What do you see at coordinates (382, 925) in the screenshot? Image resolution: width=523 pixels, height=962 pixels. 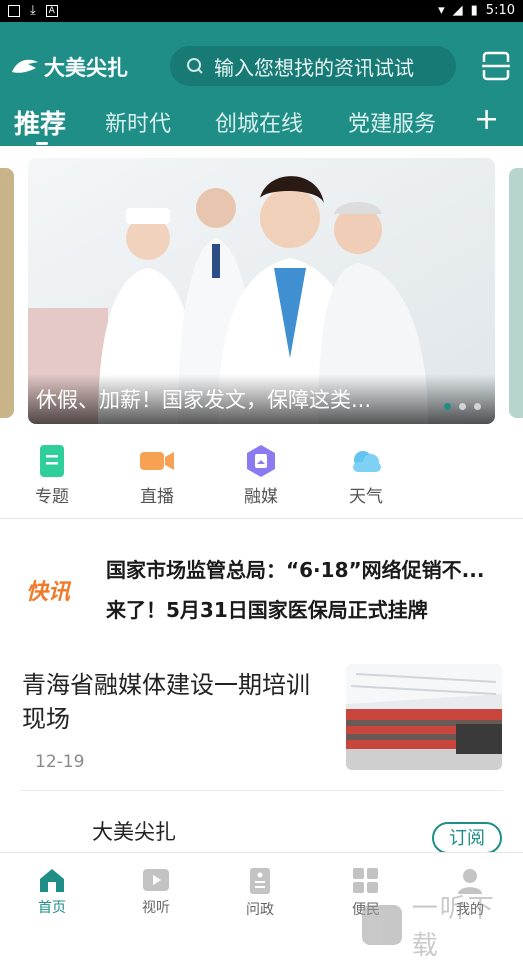 I see `watermark-logo-icon` at bounding box center [382, 925].